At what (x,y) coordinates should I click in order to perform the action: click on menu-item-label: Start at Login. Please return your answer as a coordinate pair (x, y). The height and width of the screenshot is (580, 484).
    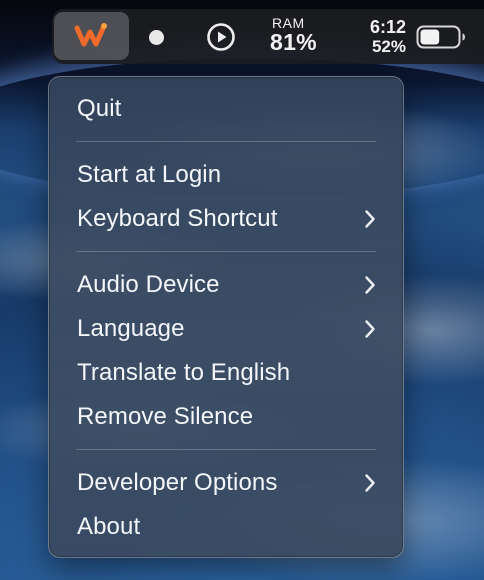
    Looking at the image, I should click on (149, 174).